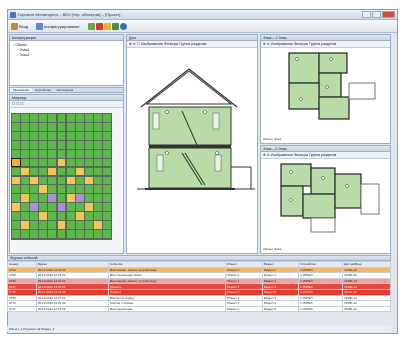 The width and height of the screenshot is (405, 340). What do you see at coordinates (91, 26) in the screenshot?
I see `refresh-icon` at bounding box center [91, 26].